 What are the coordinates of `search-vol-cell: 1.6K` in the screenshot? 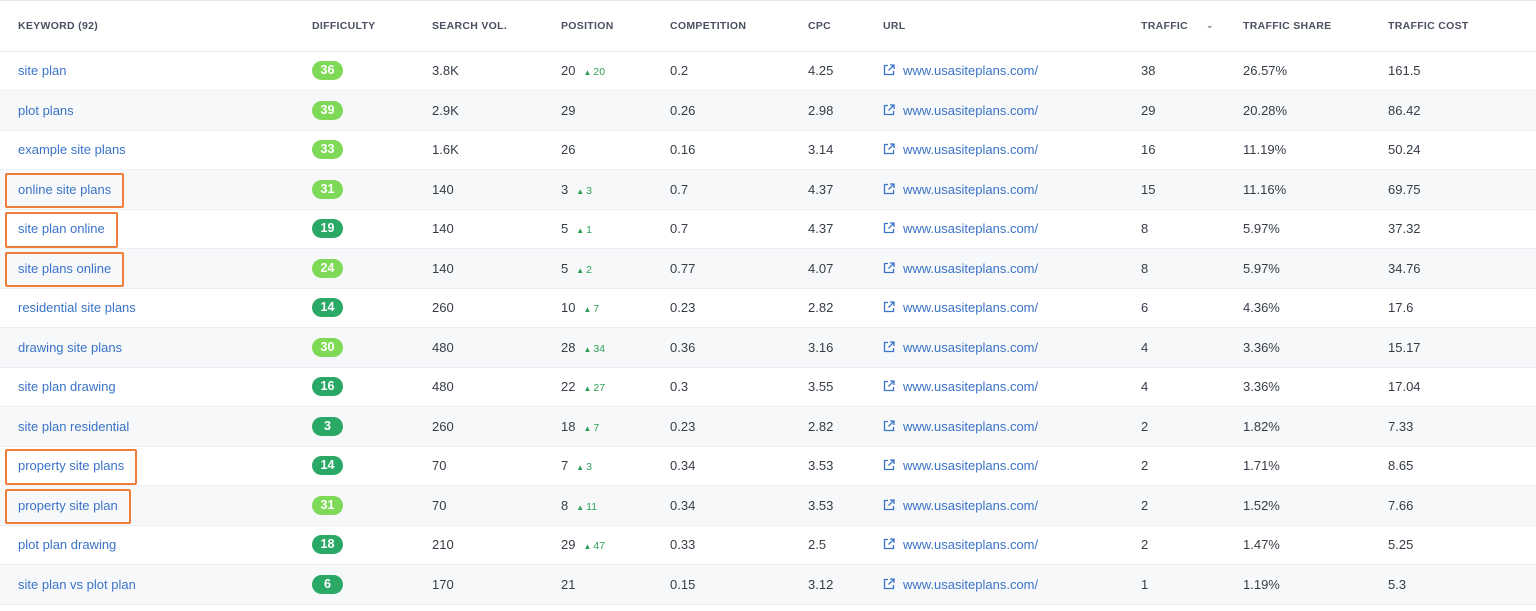 It's located at (496, 150).